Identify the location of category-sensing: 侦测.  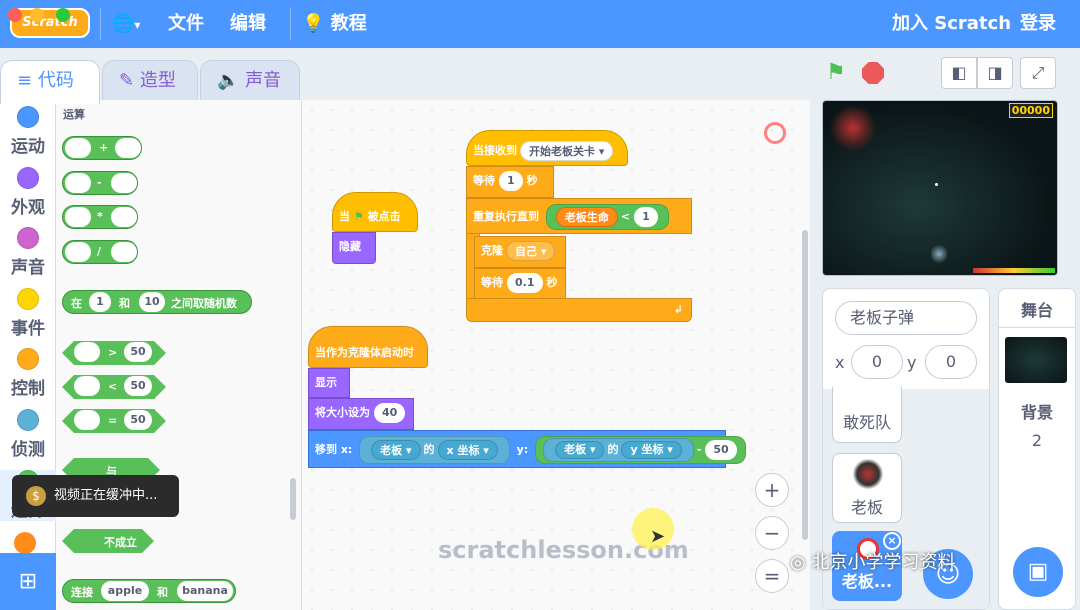
(28, 434).